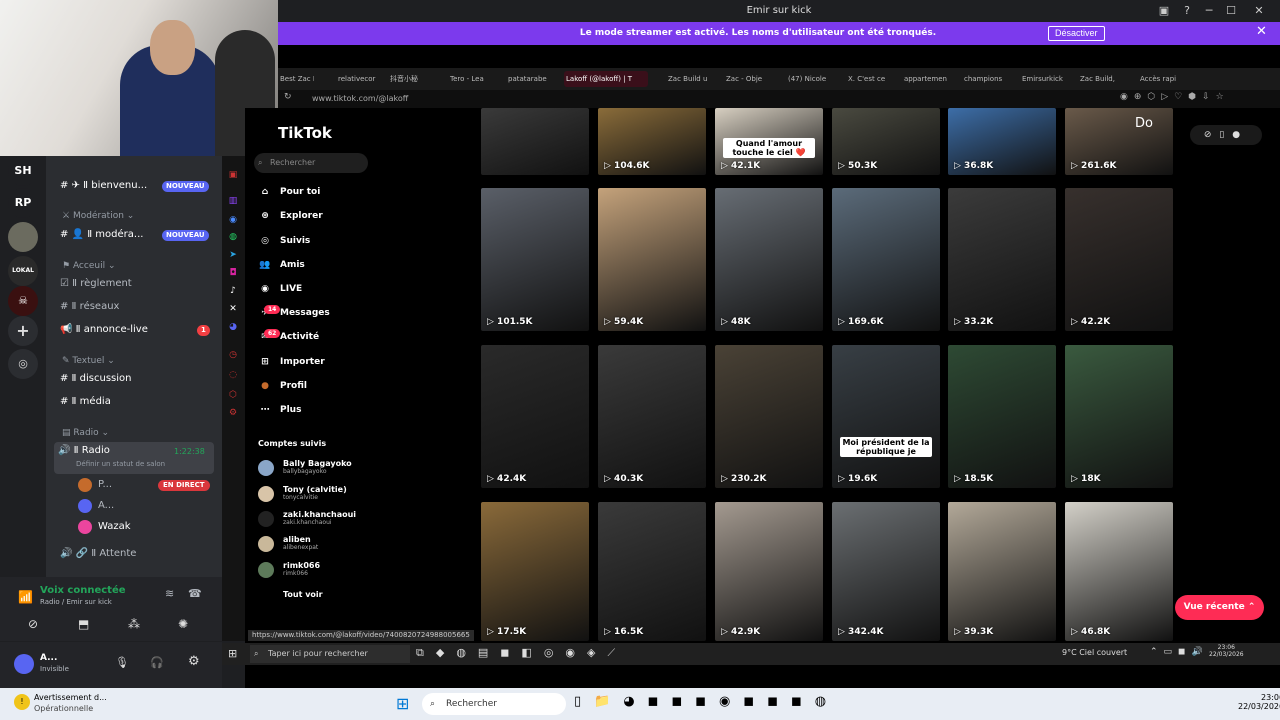  I want to click on pinned-apps: ⧉◆◍▤◼◧◎◉◈⟋, so click(521, 653).